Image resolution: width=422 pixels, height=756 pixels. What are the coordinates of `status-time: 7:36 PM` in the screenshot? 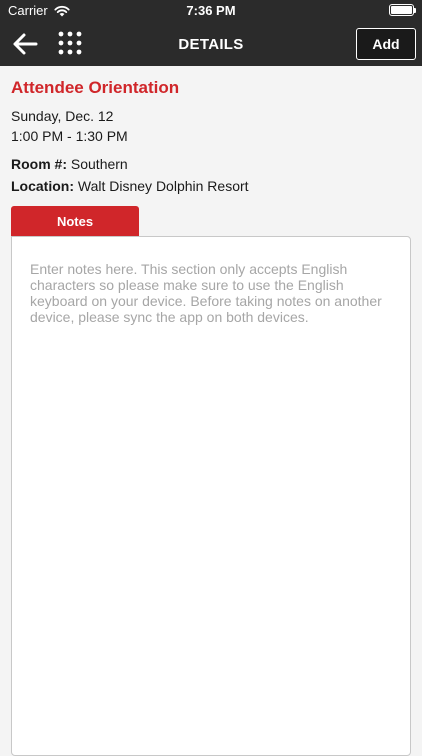 It's located at (211, 10).